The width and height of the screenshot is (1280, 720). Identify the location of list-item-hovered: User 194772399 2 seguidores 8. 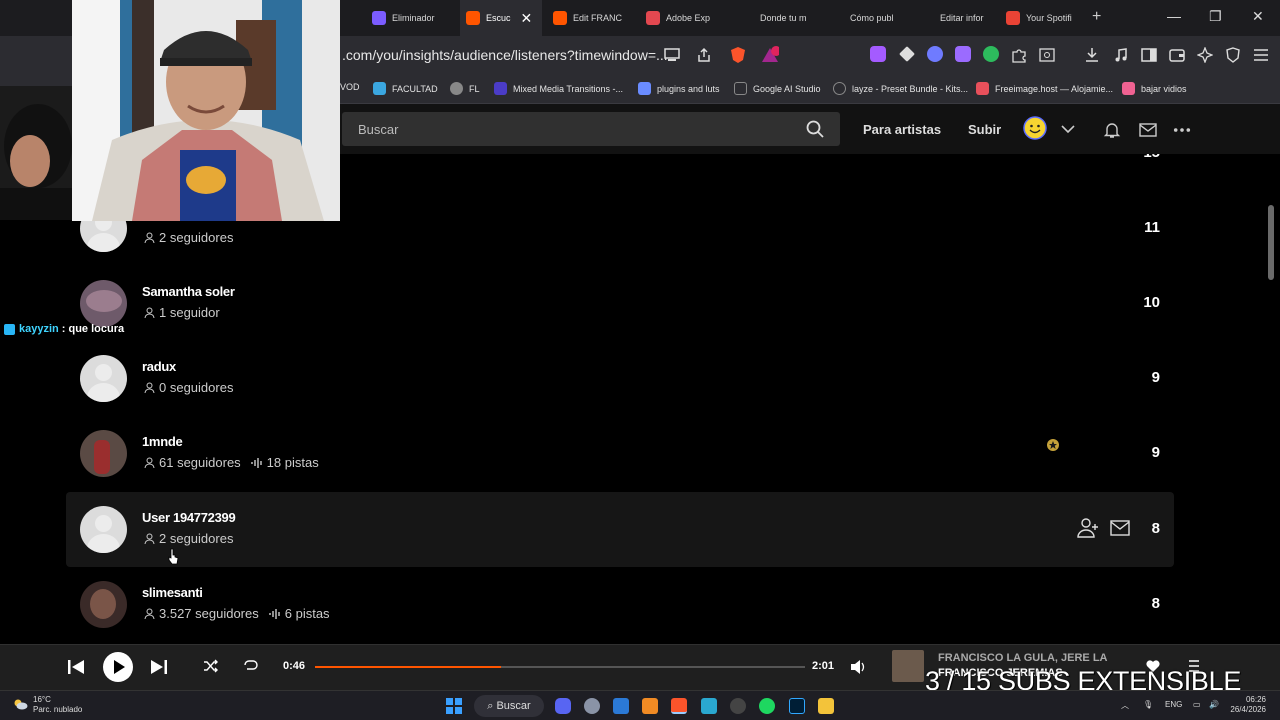
(620, 529).